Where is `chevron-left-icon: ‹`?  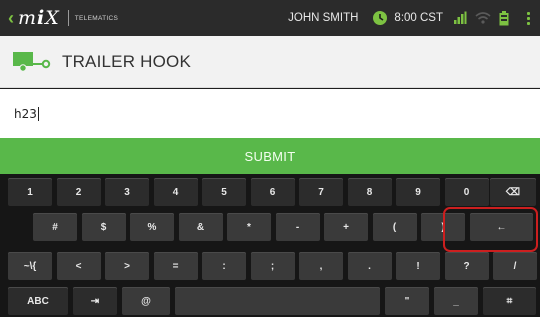
chevron-left-icon: ‹ is located at coordinates (11, 17).